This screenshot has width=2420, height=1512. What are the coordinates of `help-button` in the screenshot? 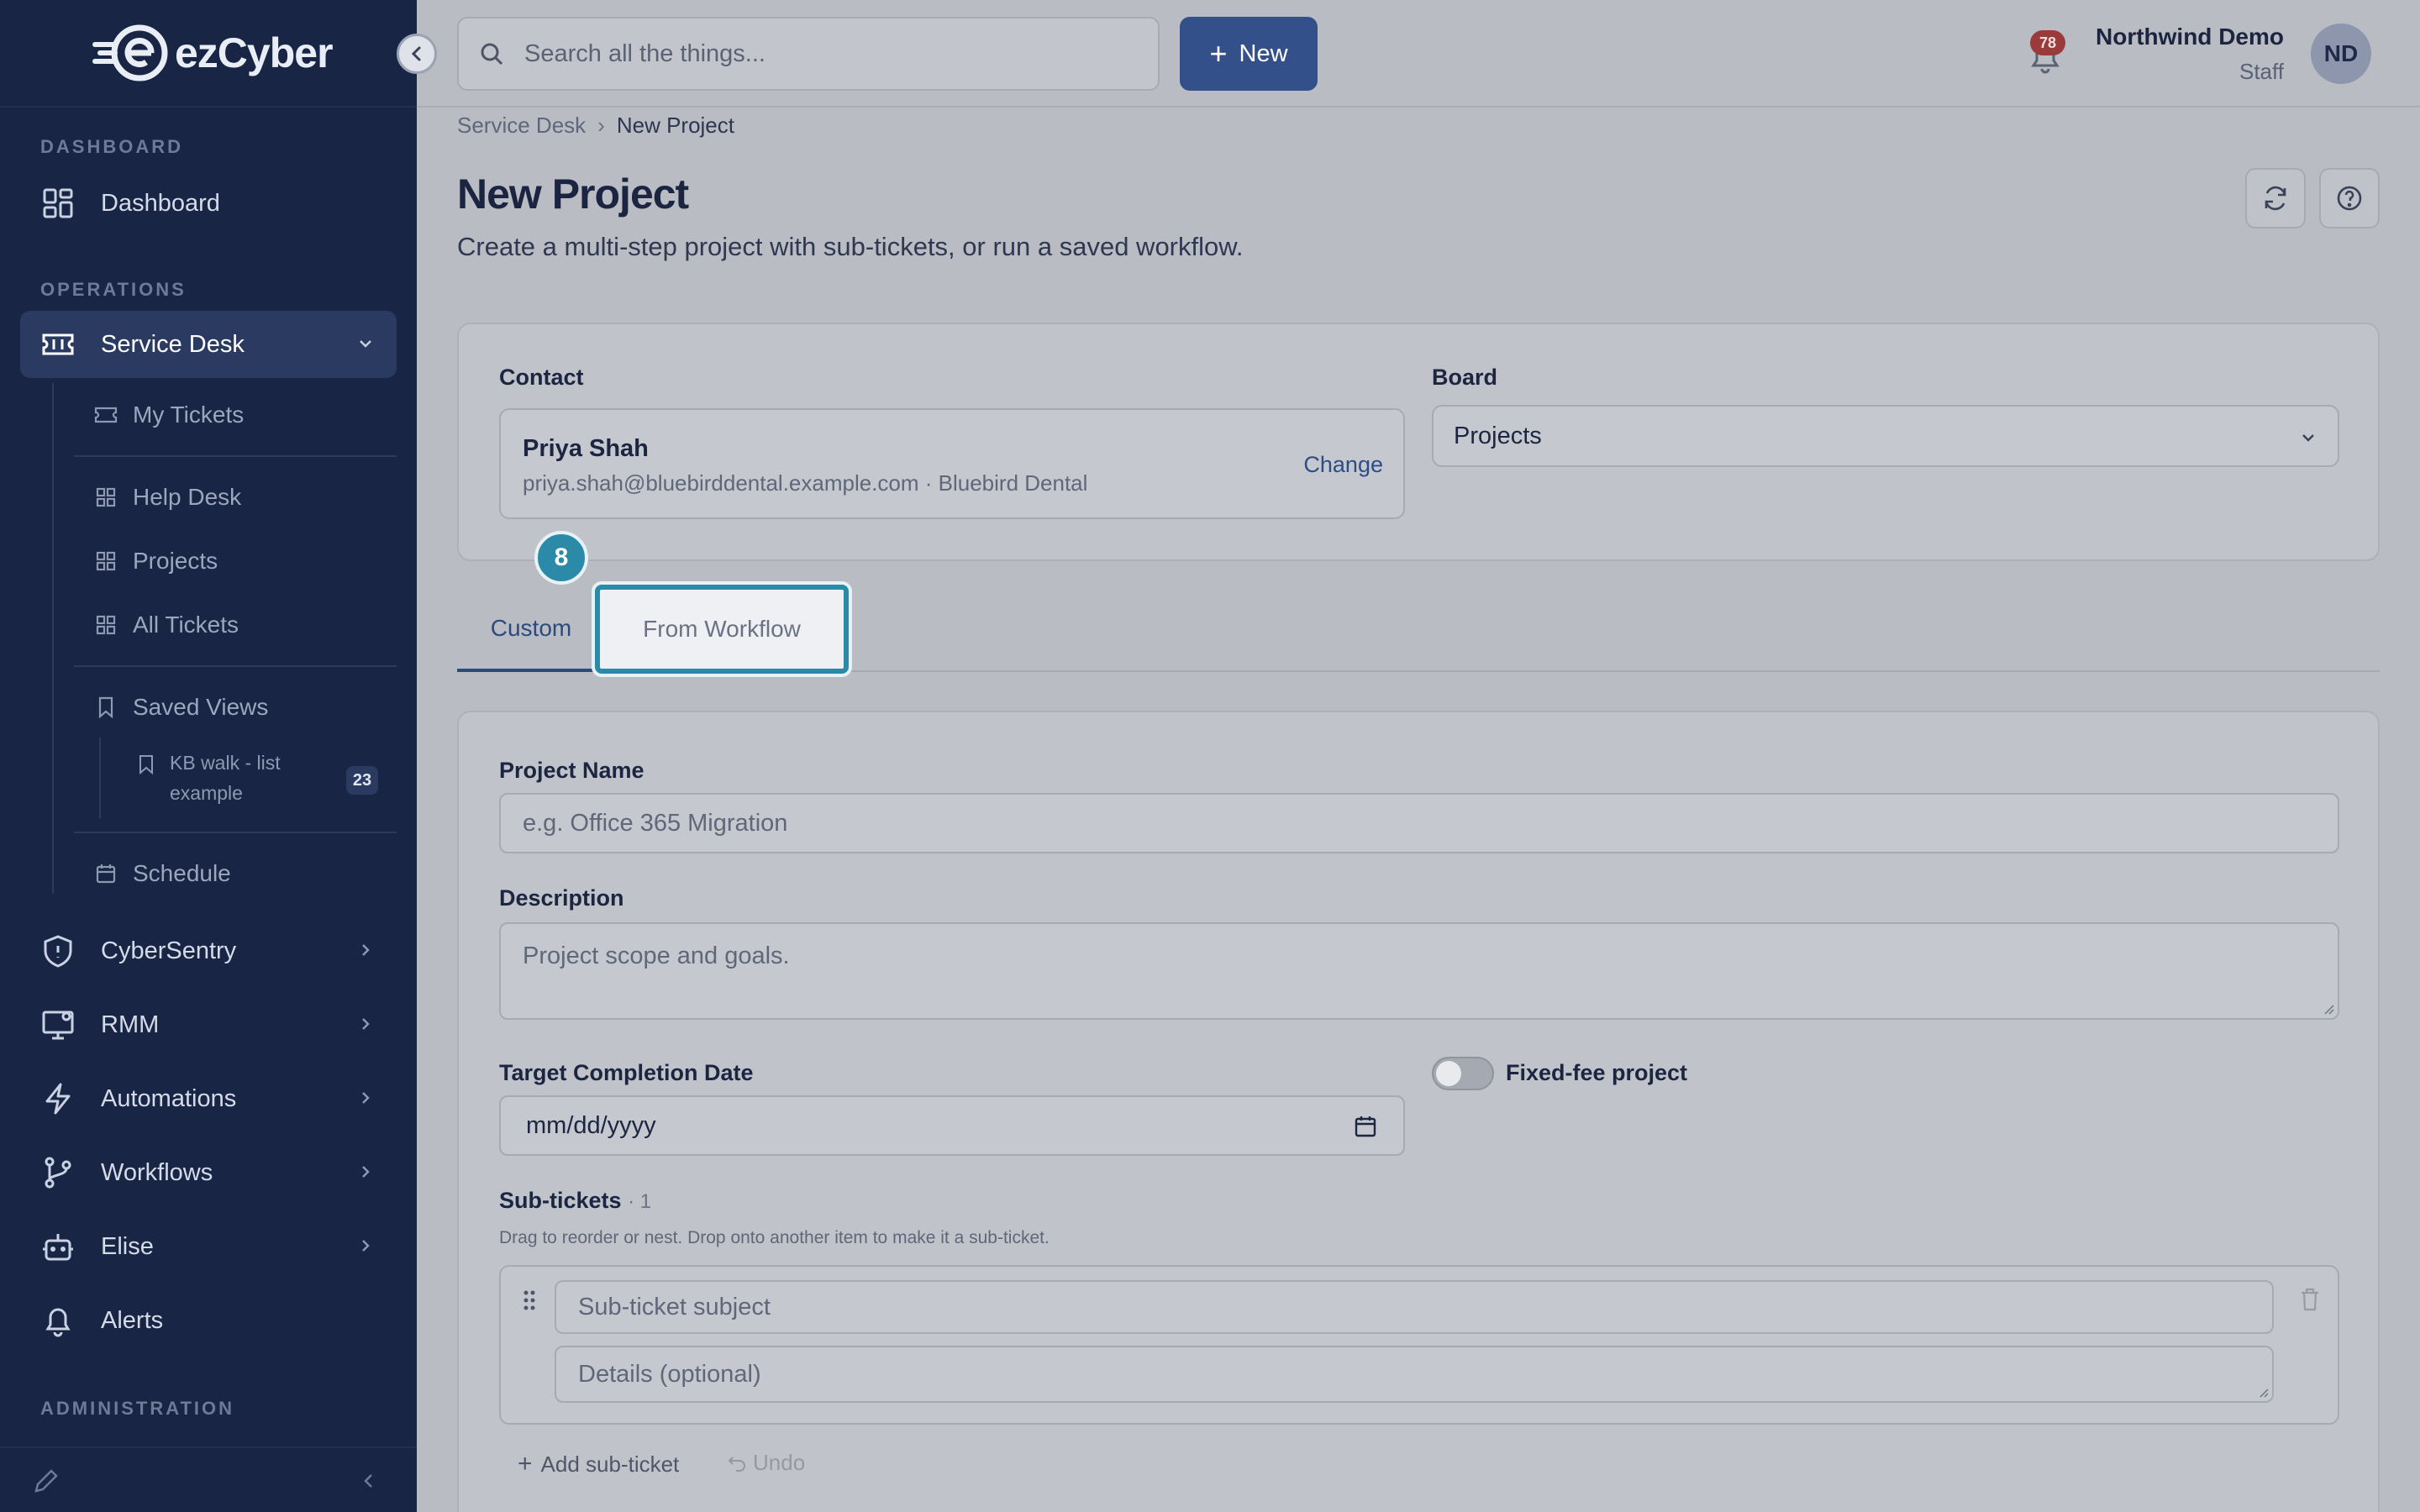 It's located at (2349, 198).